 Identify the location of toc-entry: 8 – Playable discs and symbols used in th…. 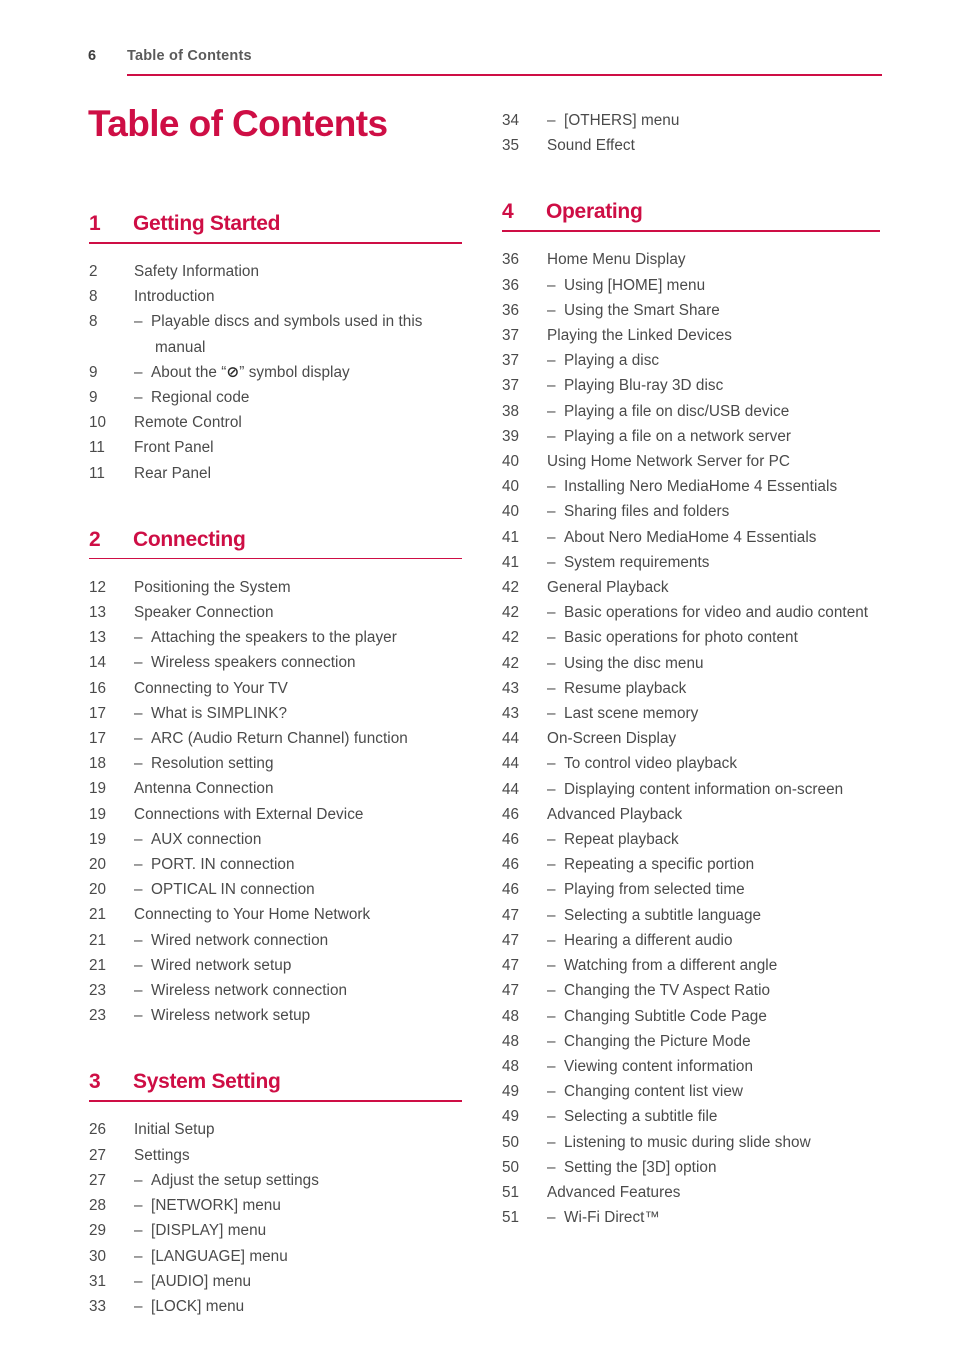
(276, 334).